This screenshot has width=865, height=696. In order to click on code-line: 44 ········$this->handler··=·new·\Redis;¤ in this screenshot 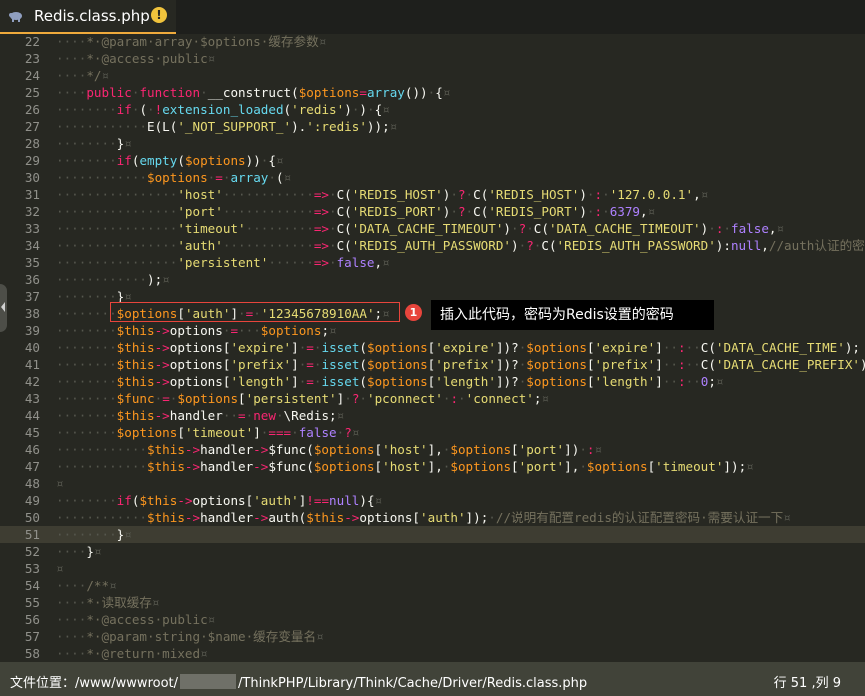, I will do `click(432, 415)`.